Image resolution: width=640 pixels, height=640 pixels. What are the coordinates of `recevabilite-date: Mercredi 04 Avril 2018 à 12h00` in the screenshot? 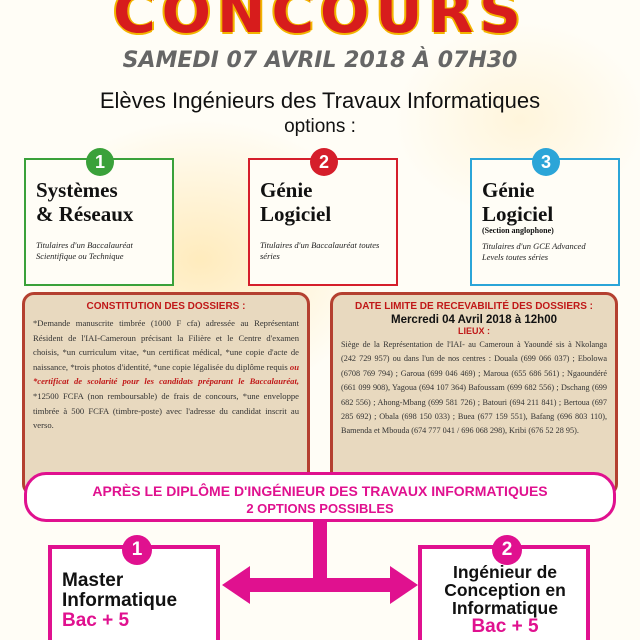 It's located at (473, 320).